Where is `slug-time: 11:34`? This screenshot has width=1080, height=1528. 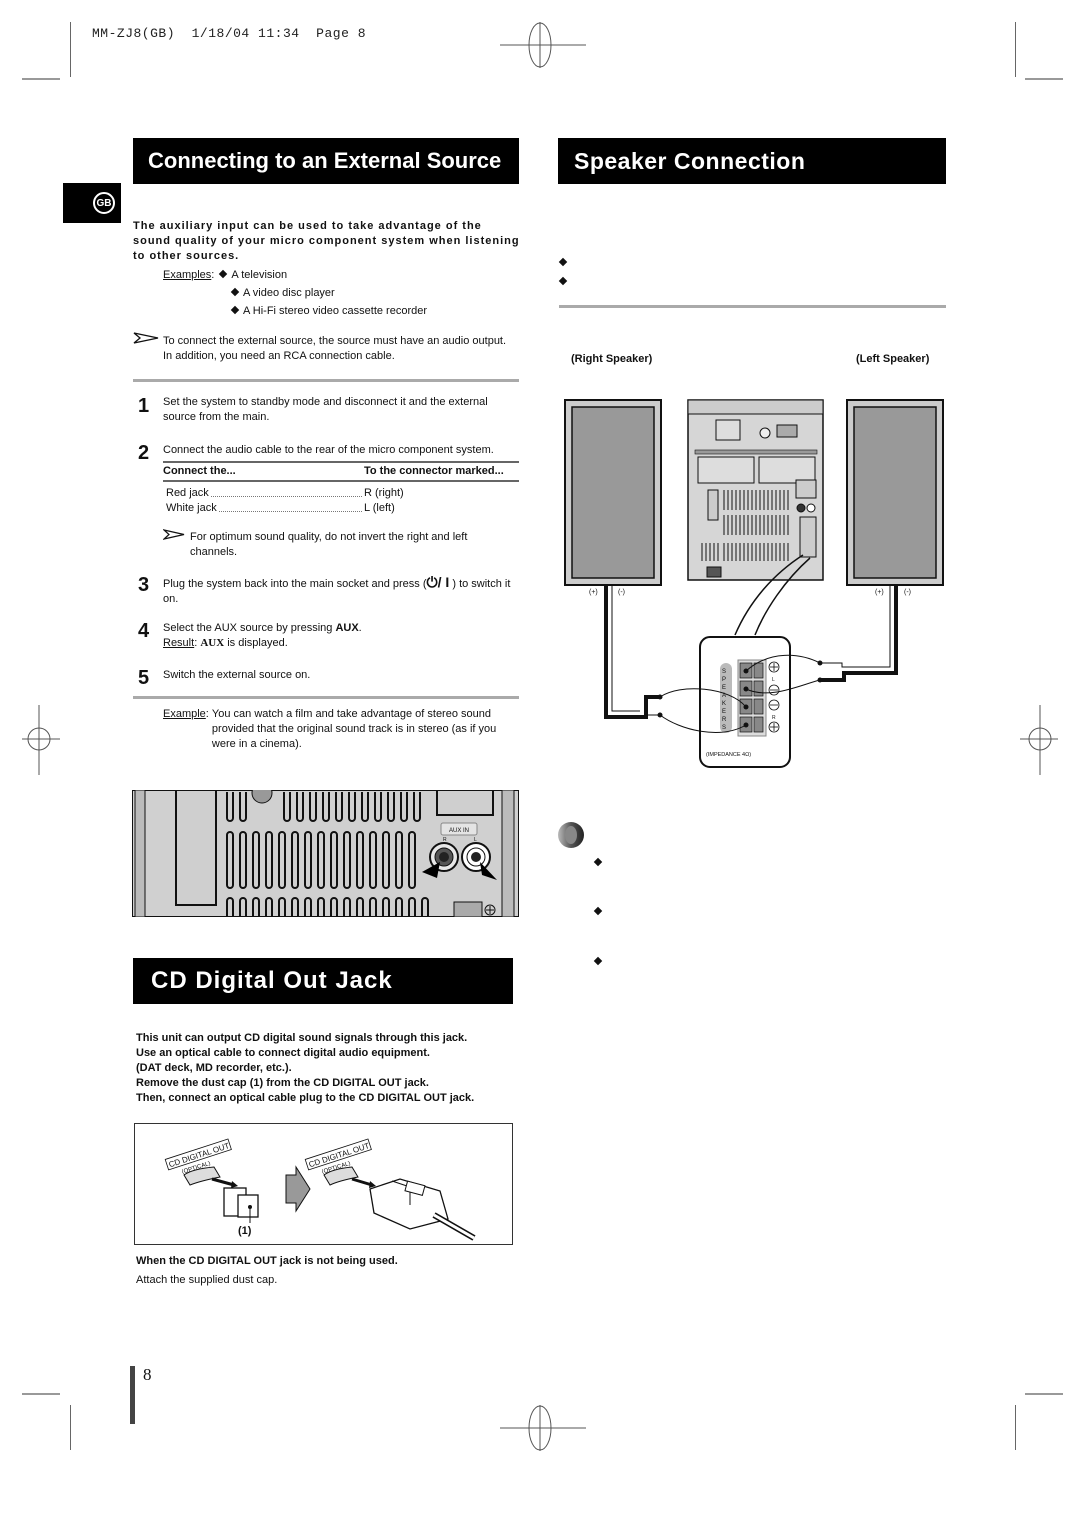
slug-time: 11:34 is located at coordinates (279, 33).